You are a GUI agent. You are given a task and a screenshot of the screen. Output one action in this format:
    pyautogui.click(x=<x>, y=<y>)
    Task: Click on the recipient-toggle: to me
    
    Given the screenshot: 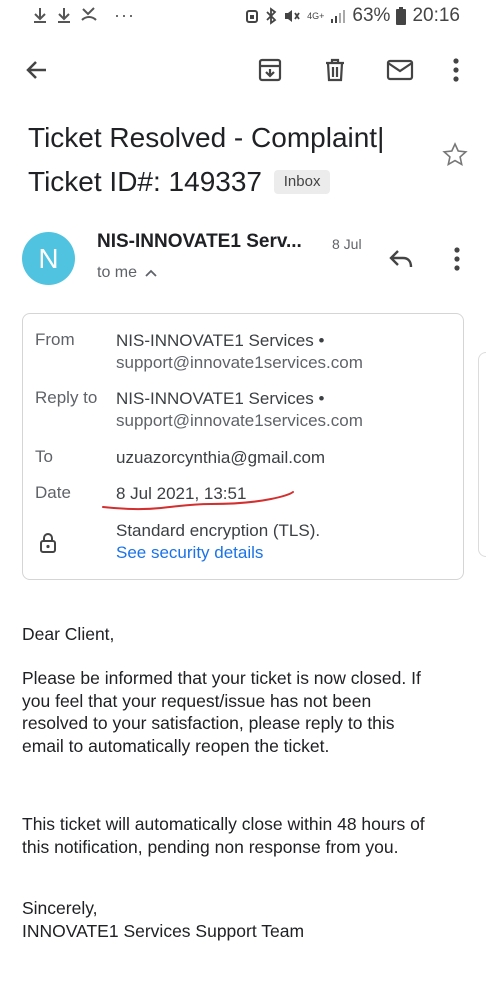 What is the action you would take?
    pyautogui.click(x=127, y=273)
    